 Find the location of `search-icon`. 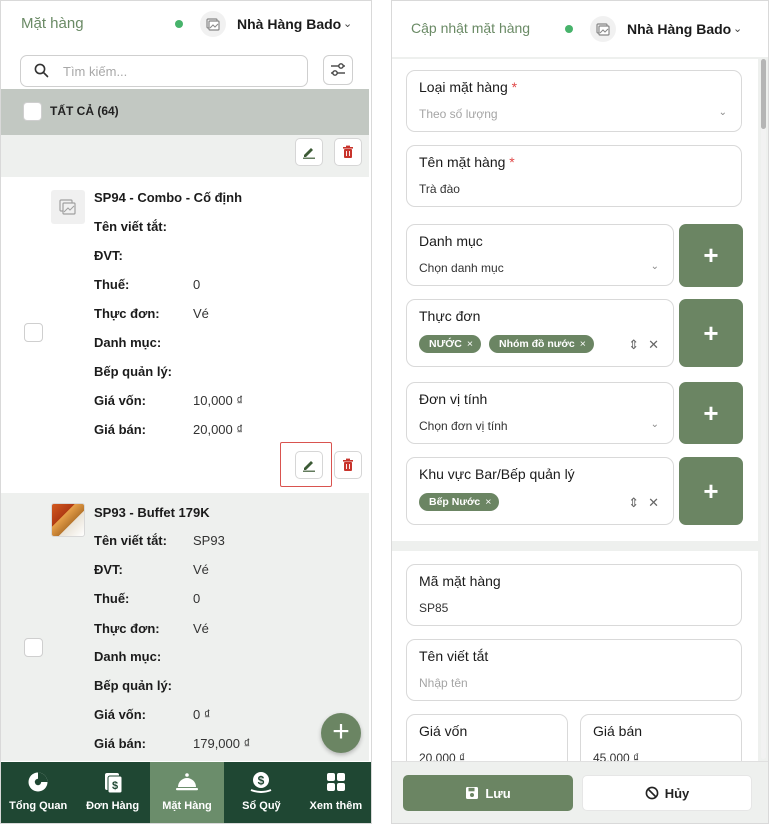

search-icon is located at coordinates (41, 73).